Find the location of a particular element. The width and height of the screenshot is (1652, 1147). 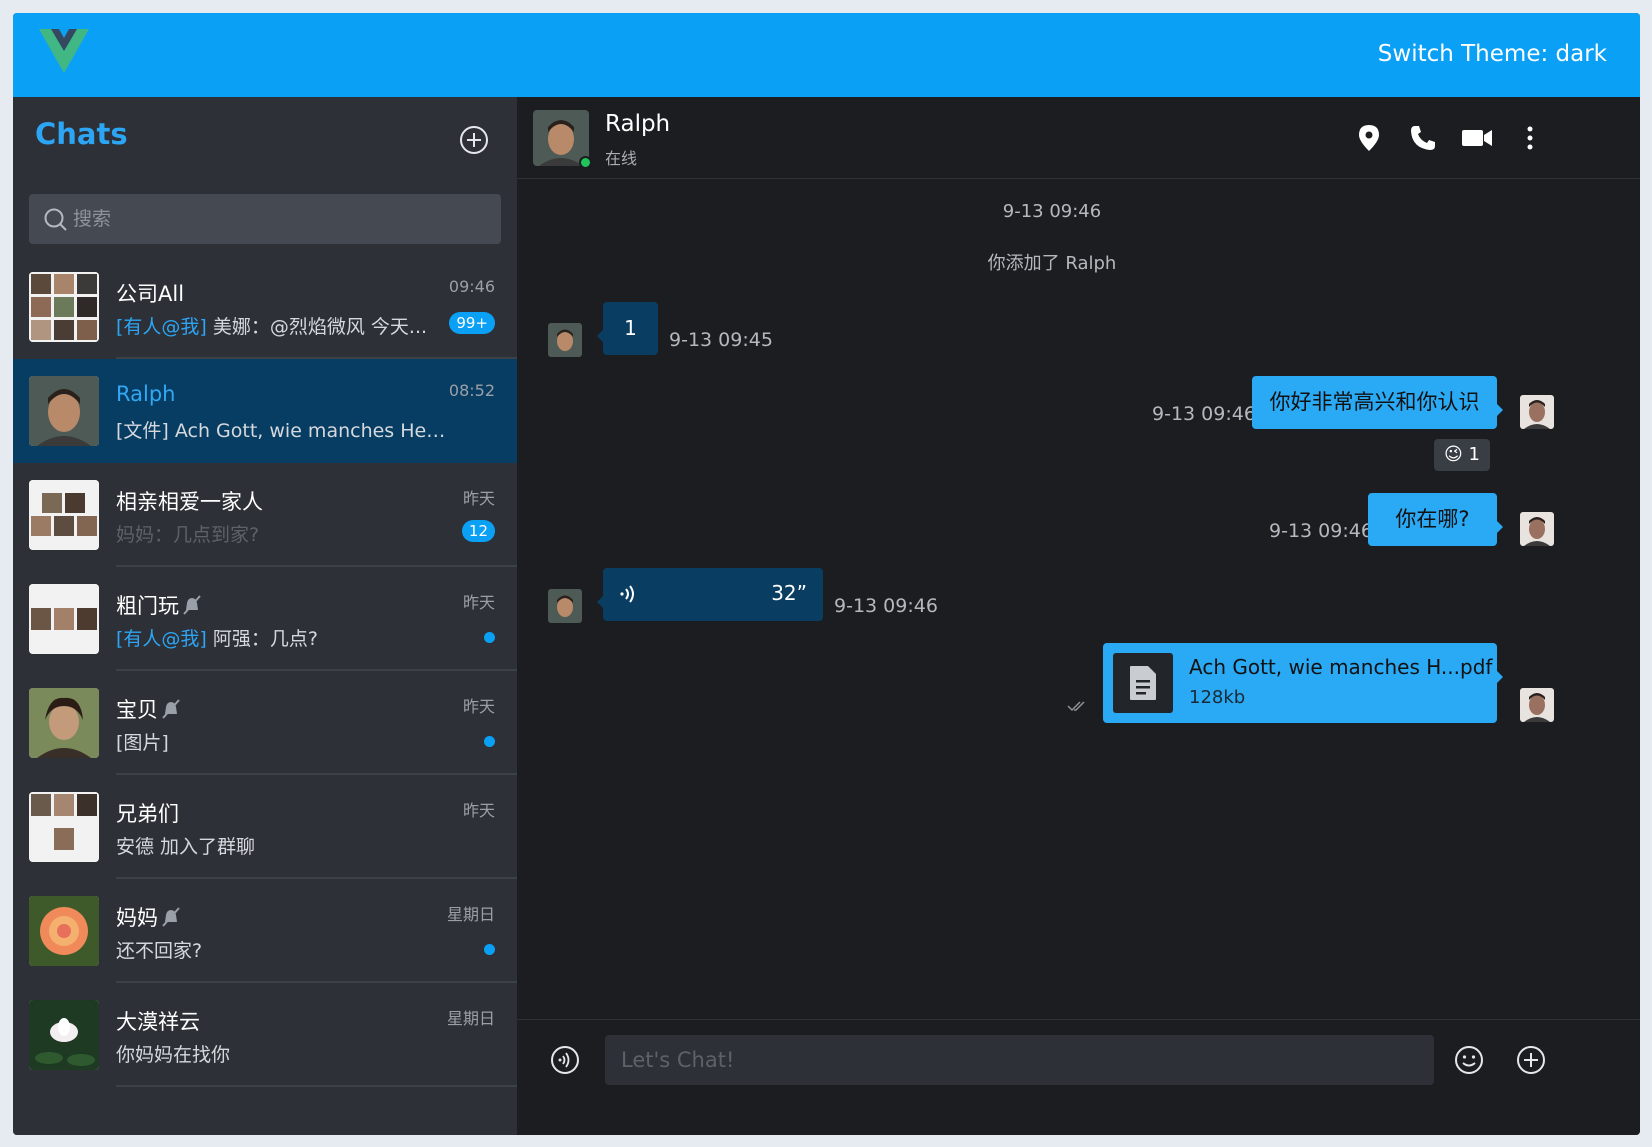

chat-preview: 安德 加入了群聊 is located at coordinates (186, 847).